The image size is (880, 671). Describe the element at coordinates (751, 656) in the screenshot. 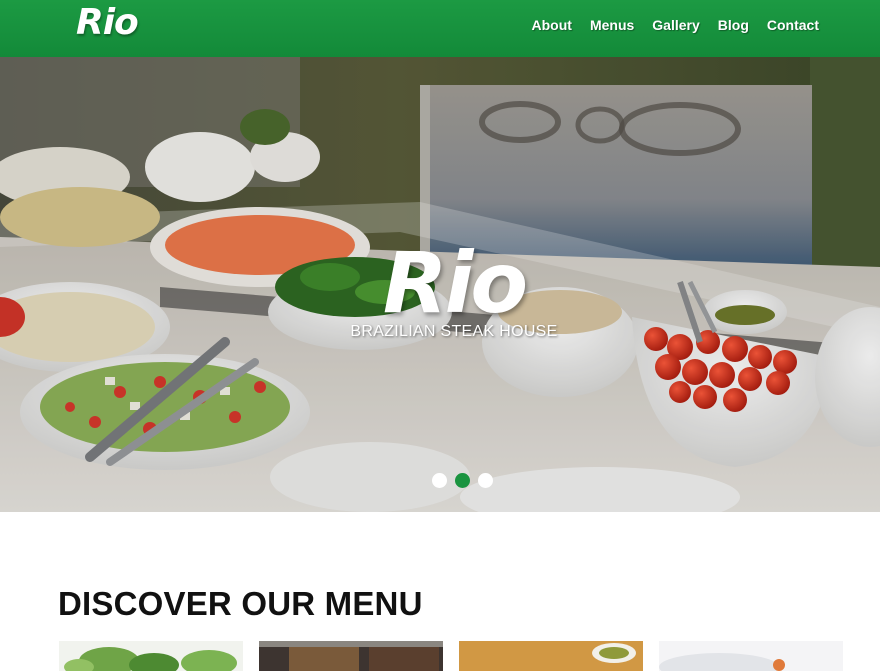

I see `menu-thumbnail-plated-dish` at that location.